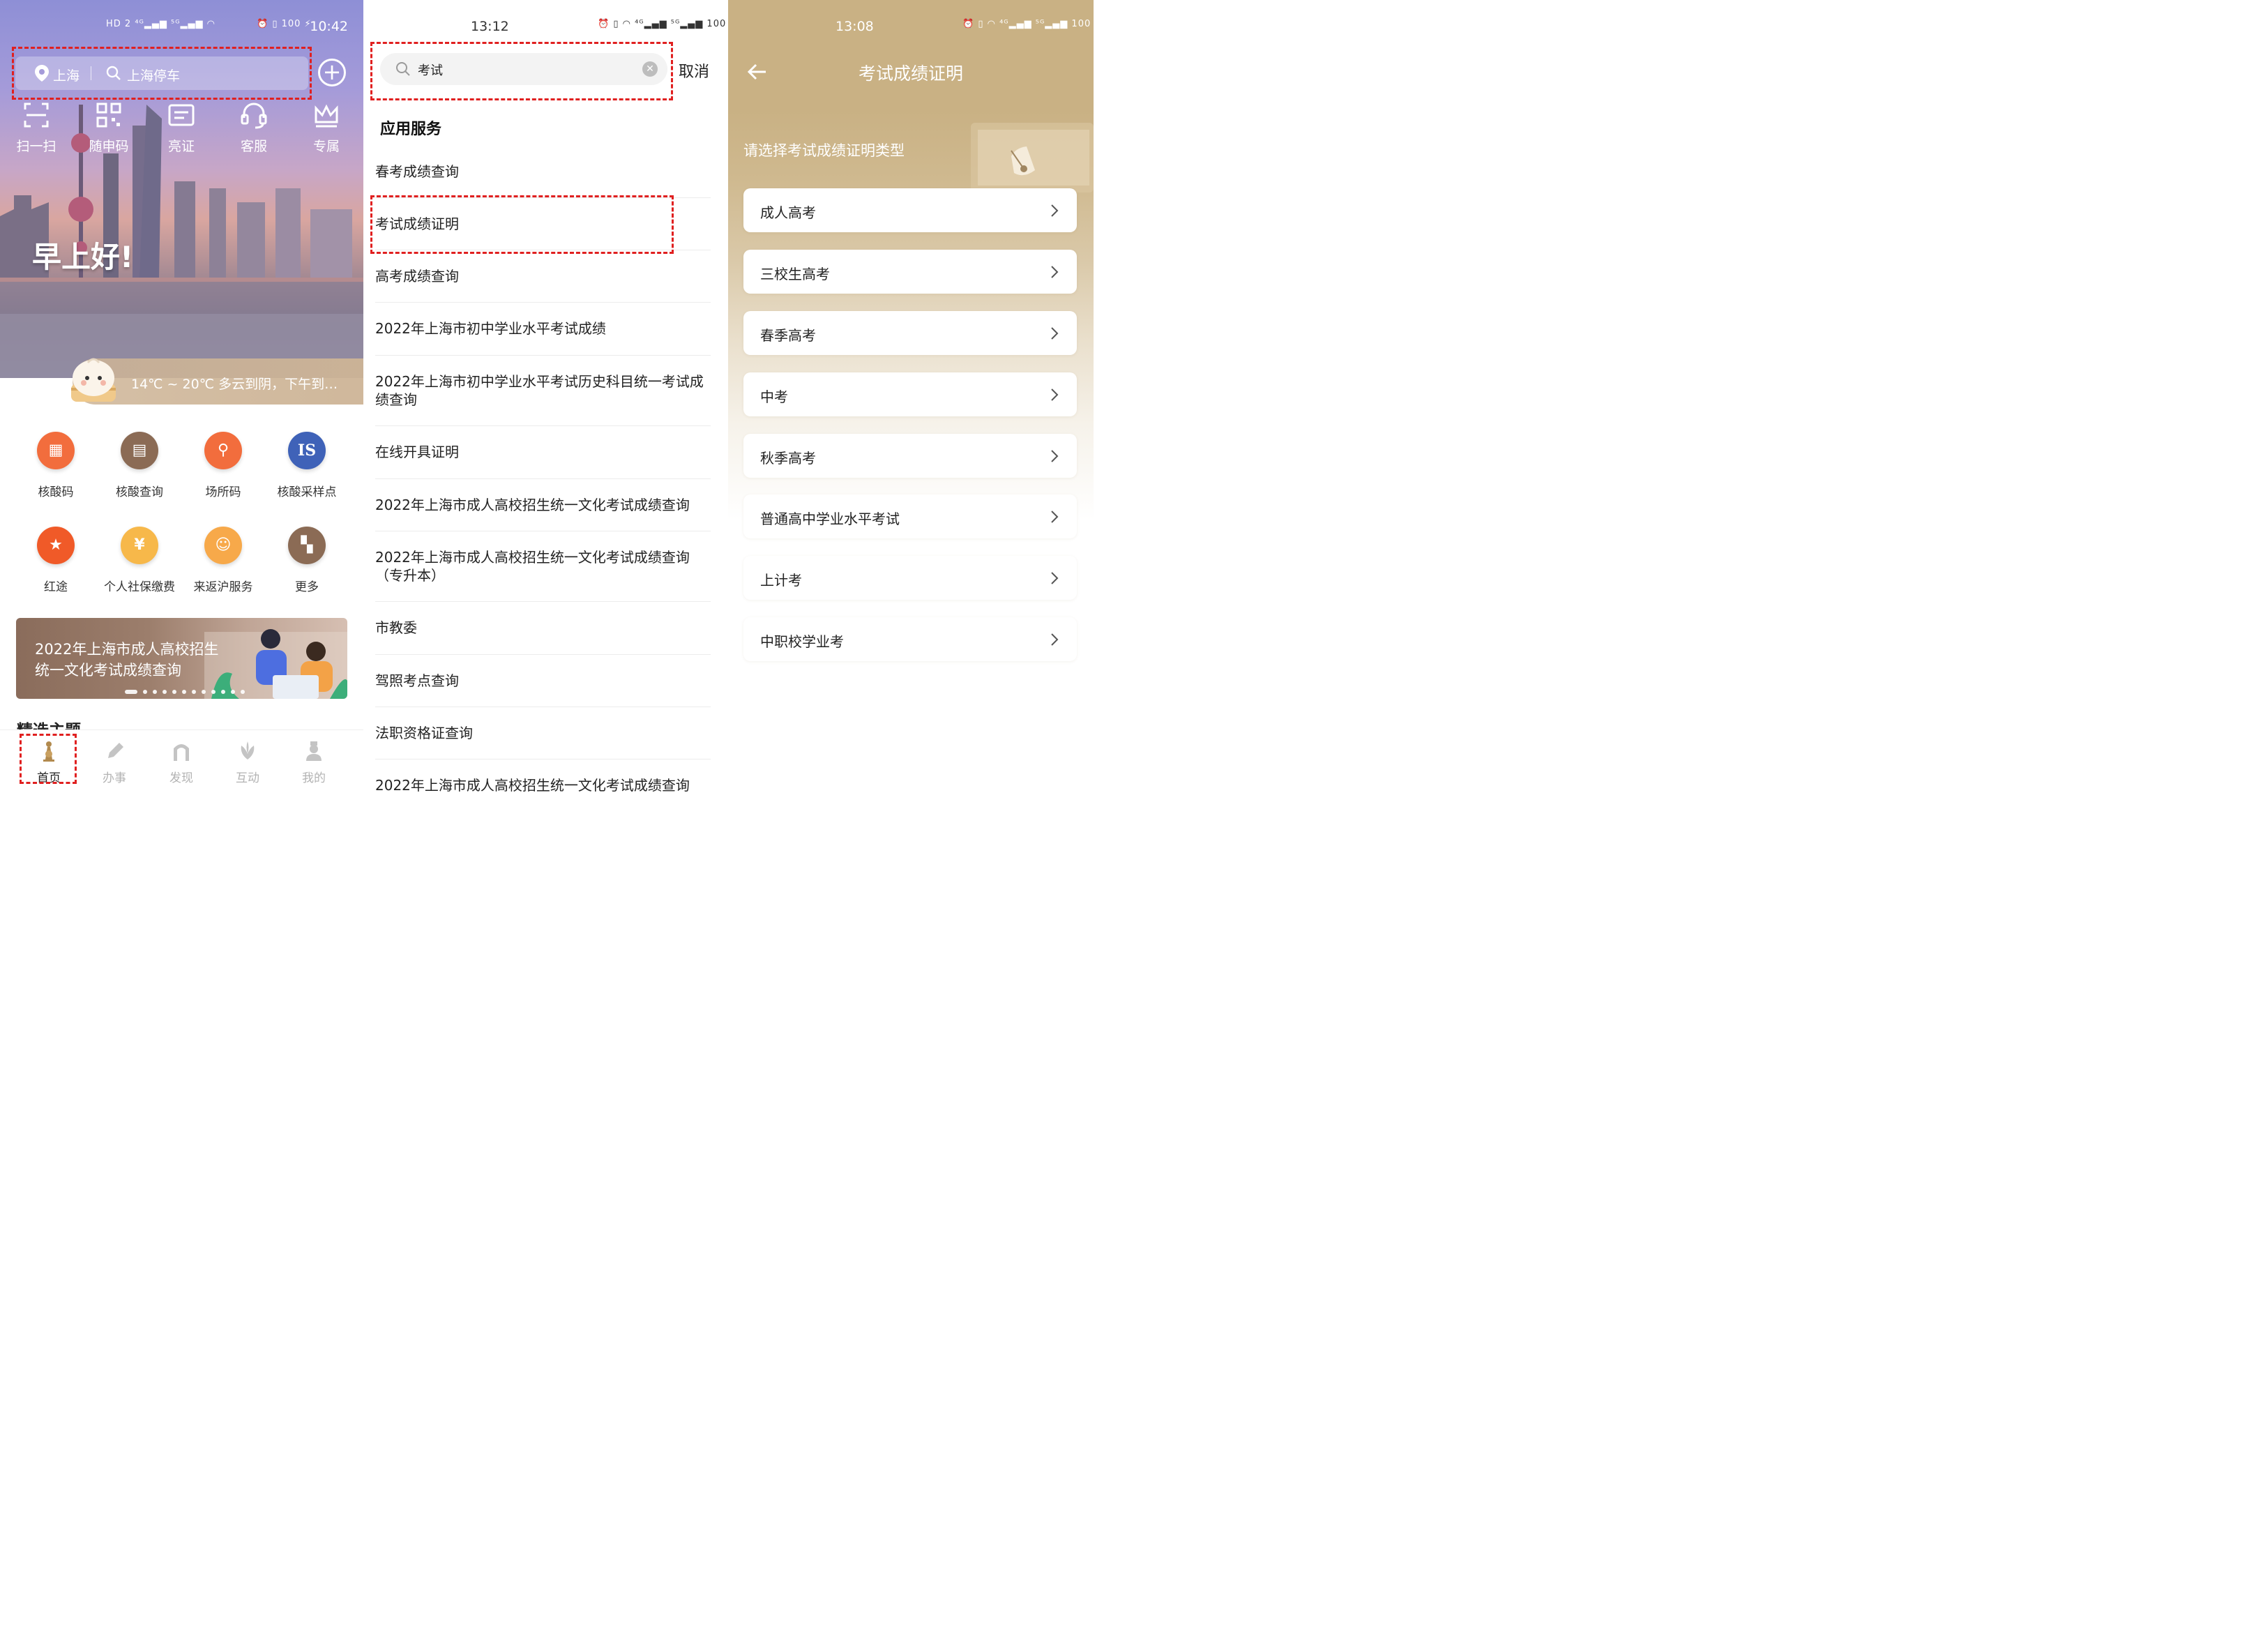 The image size is (2268, 1632). Describe the element at coordinates (910, 578) in the screenshot. I see `option-computer-exam: 上计考` at that location.